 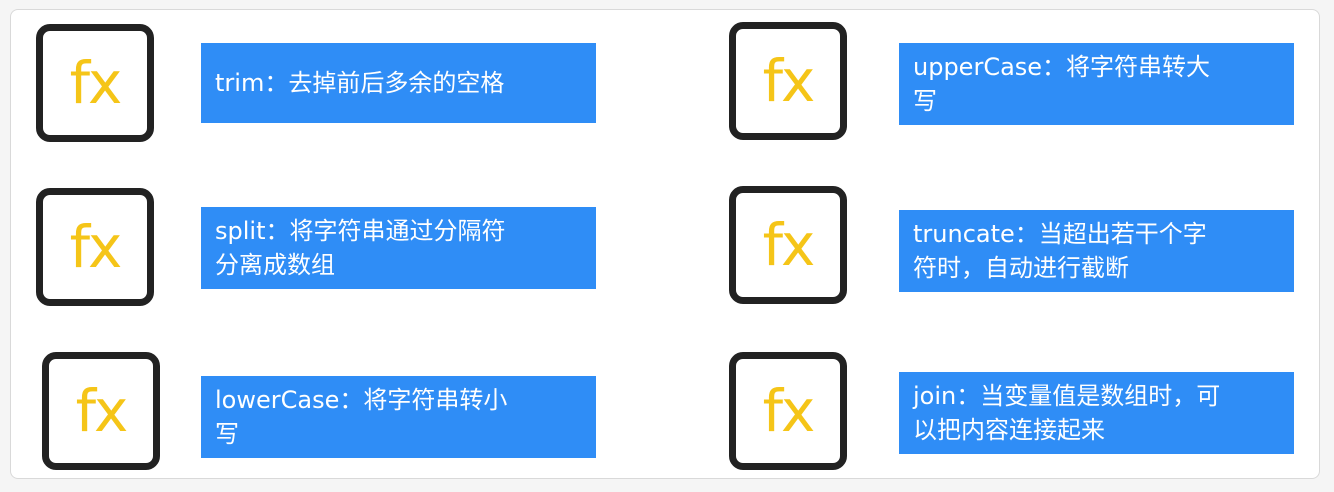 What do you see at coordinates (398, 248) in the screenshot?
I see `function-label-split: split：将字符串通过分隔符 分离成数组` at bounding box center [398, 248].